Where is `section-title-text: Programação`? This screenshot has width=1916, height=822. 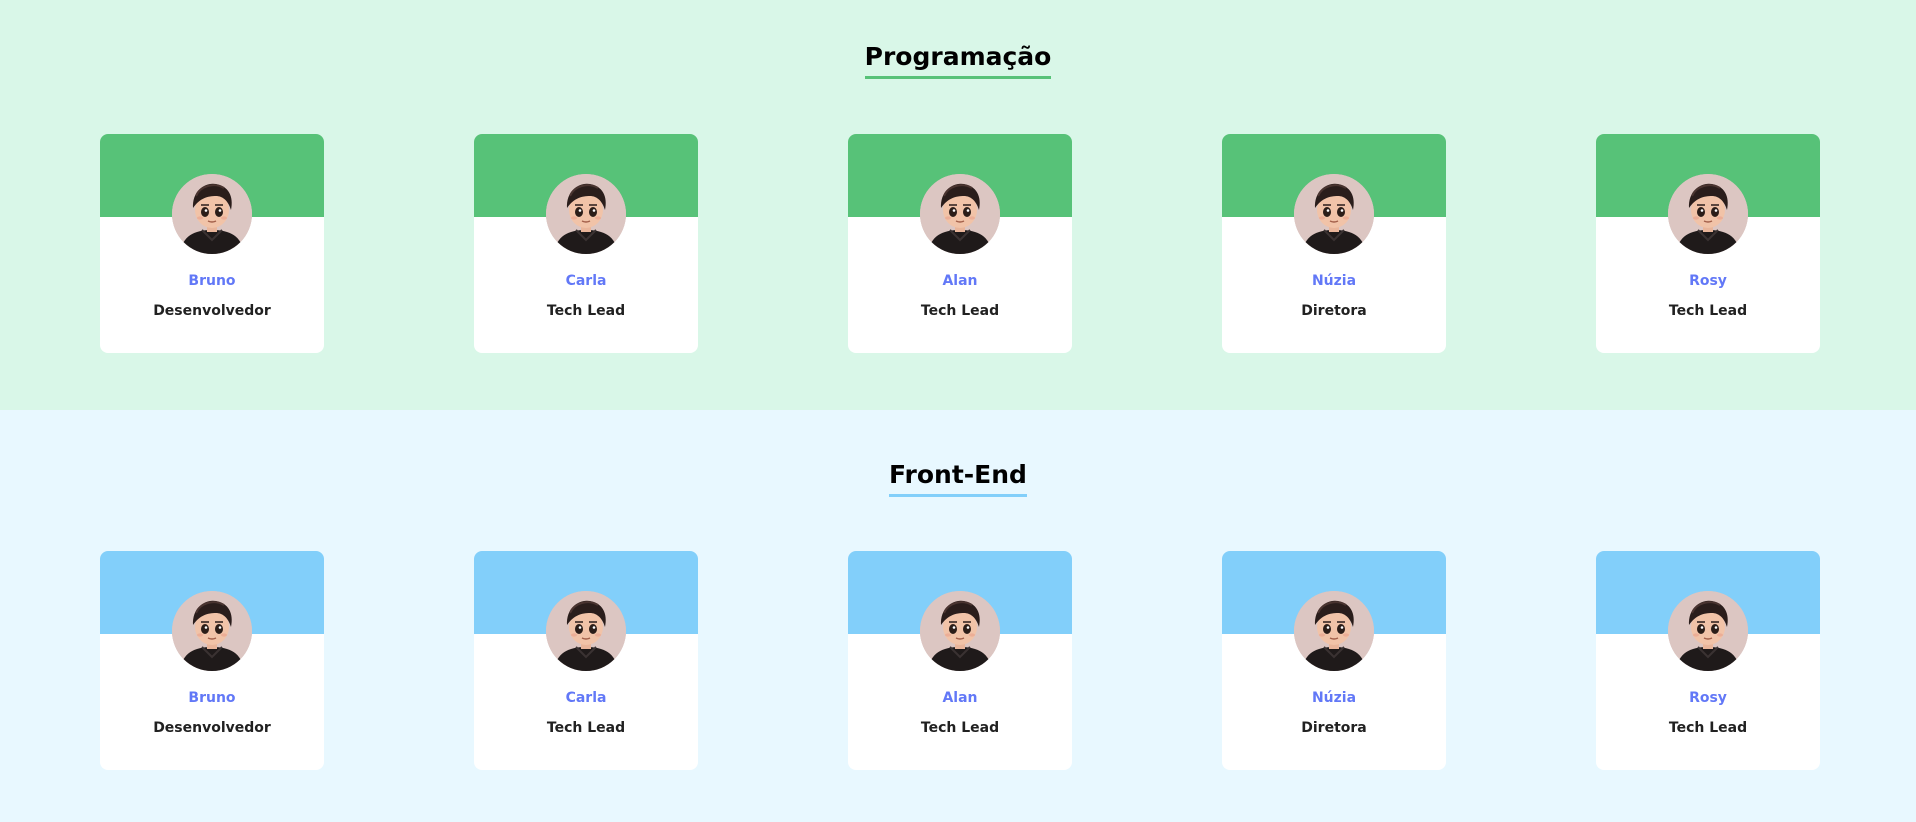
section-title-text: Programação is located at coordinates (958, 60).